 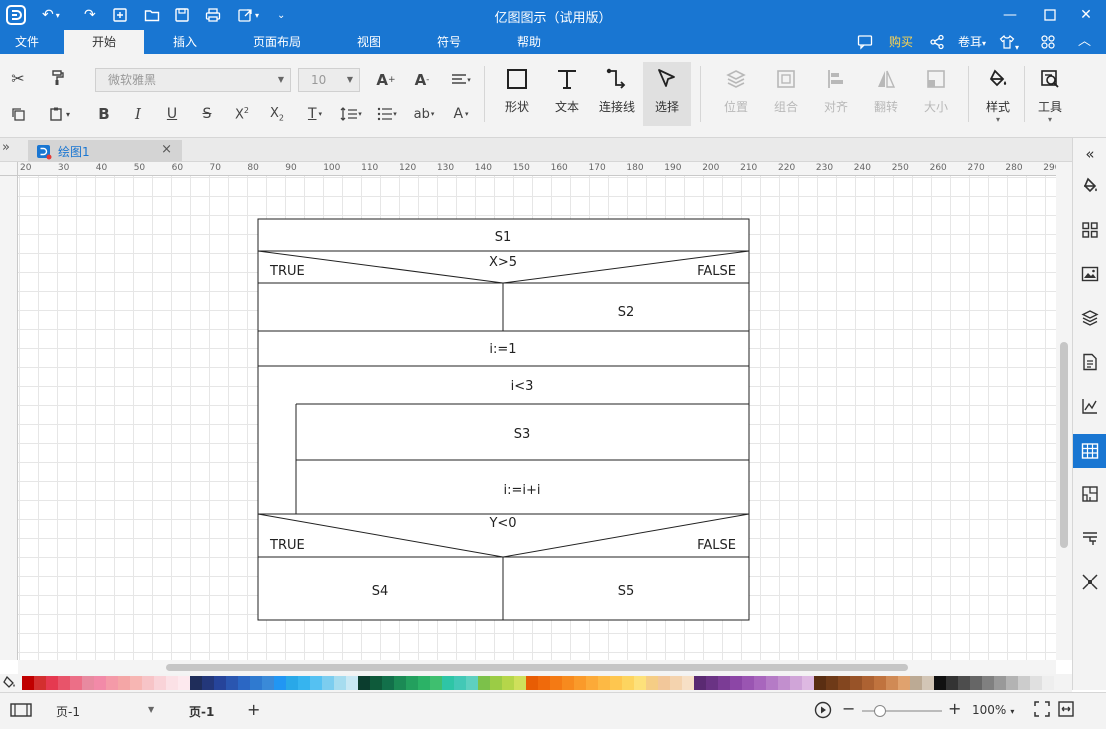 I want to click on strikethrough-icon: S, so click(x=207, y=114).